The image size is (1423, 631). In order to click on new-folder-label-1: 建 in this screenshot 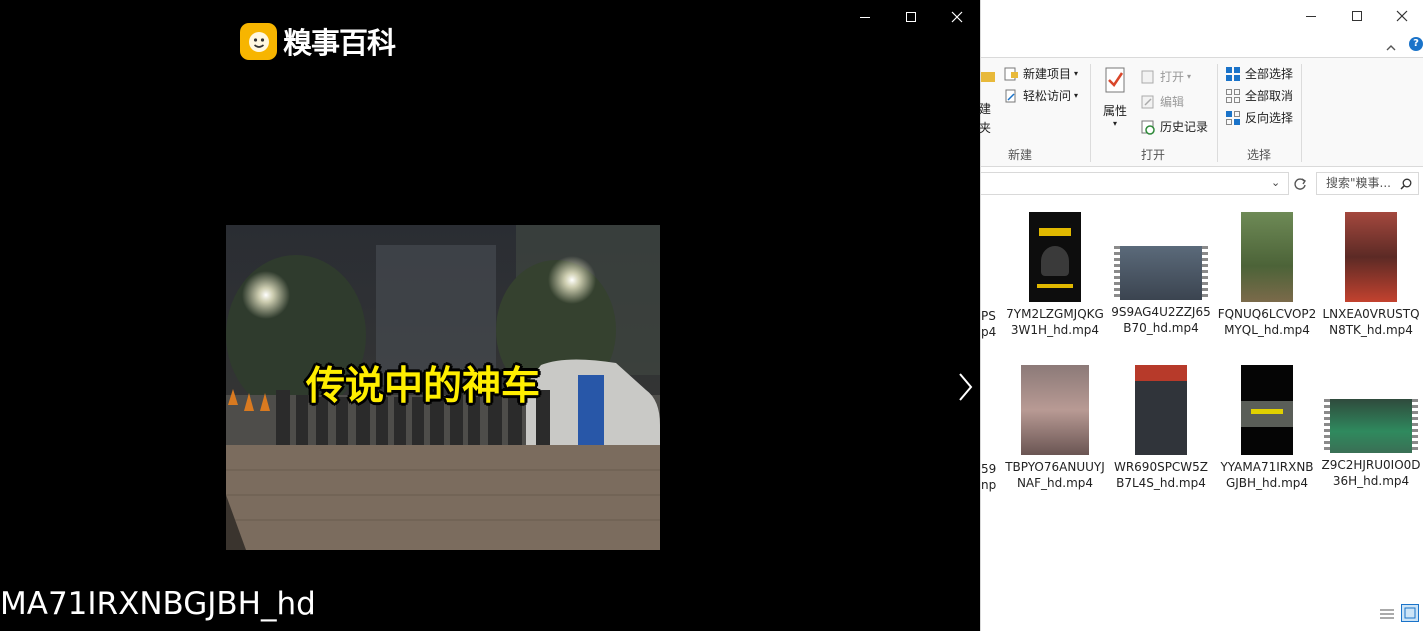, I will do `click(985, 108)`.